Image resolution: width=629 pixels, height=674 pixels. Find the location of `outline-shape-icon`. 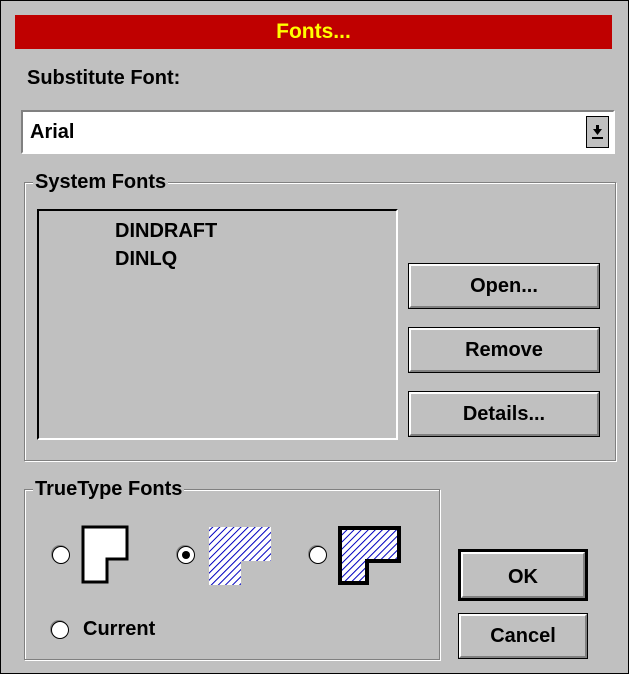

outline-shape-icon is located at coordinates (105, 554).